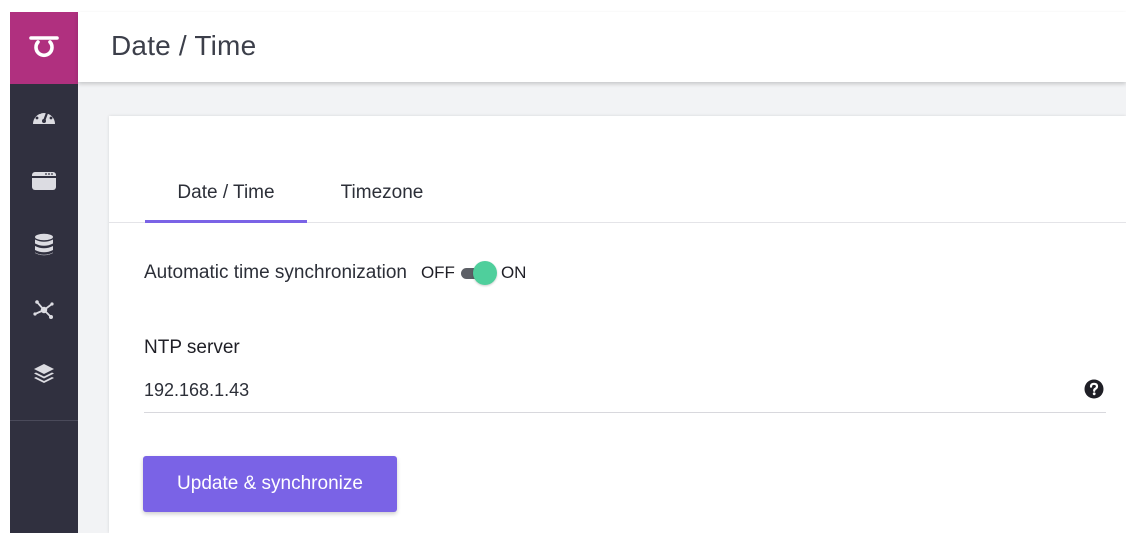  I want to click on page-title: Date / Time, so click(184, 45).